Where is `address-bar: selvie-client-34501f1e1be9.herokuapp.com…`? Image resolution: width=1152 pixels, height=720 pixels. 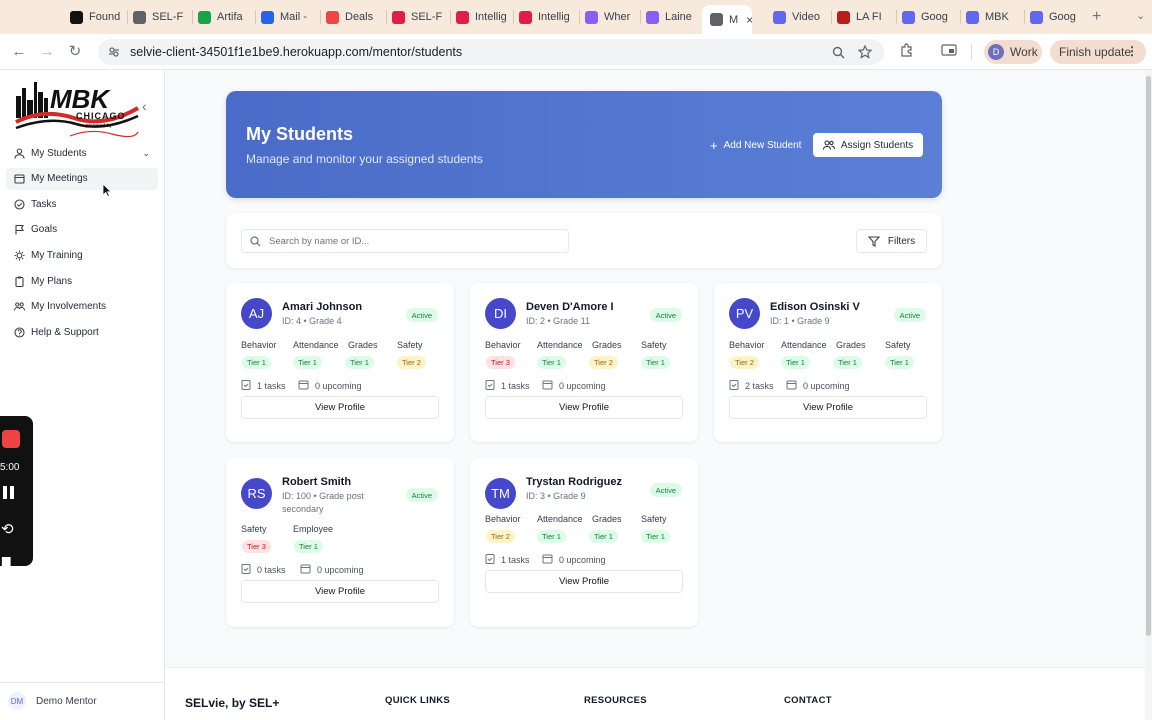 address-bar: selvie-client-34501f1e1be9.herokuapp.com… is located at coordinates (491, 52).